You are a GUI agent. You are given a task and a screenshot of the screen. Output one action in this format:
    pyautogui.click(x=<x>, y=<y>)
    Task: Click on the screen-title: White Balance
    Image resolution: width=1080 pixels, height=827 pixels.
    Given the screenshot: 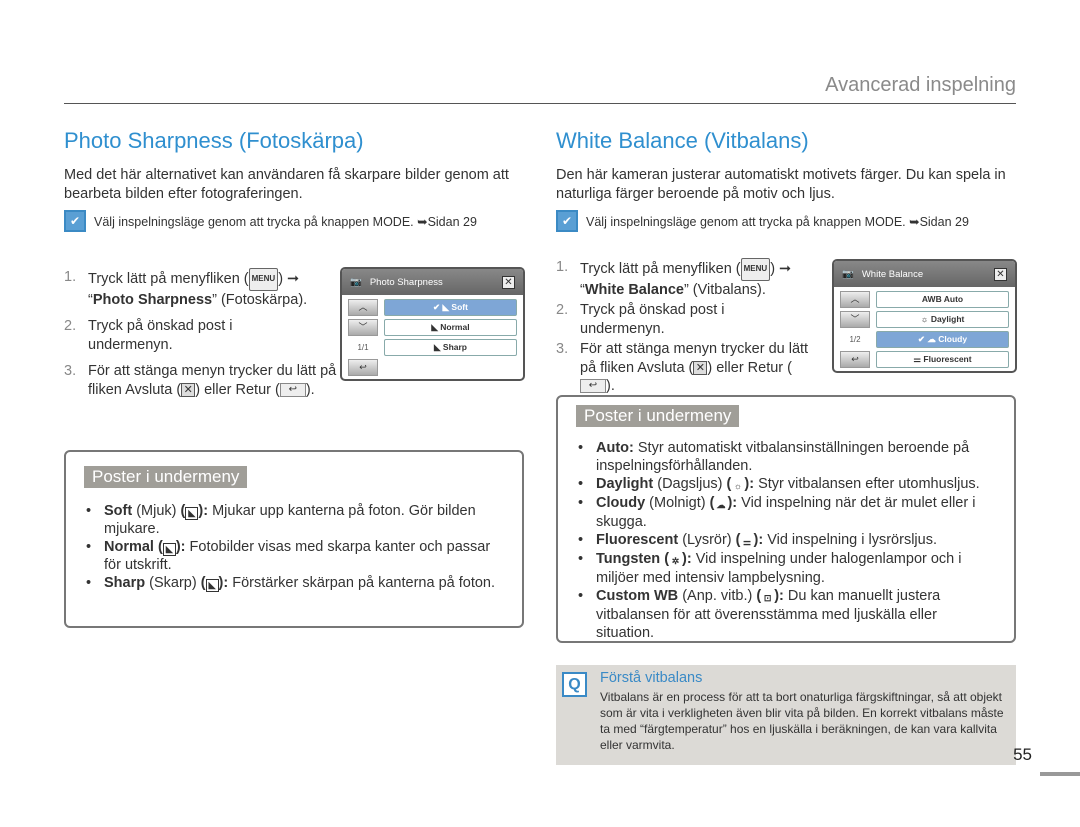 What is the action you would take?
    pyautogui.click(x=892, y=274)
    